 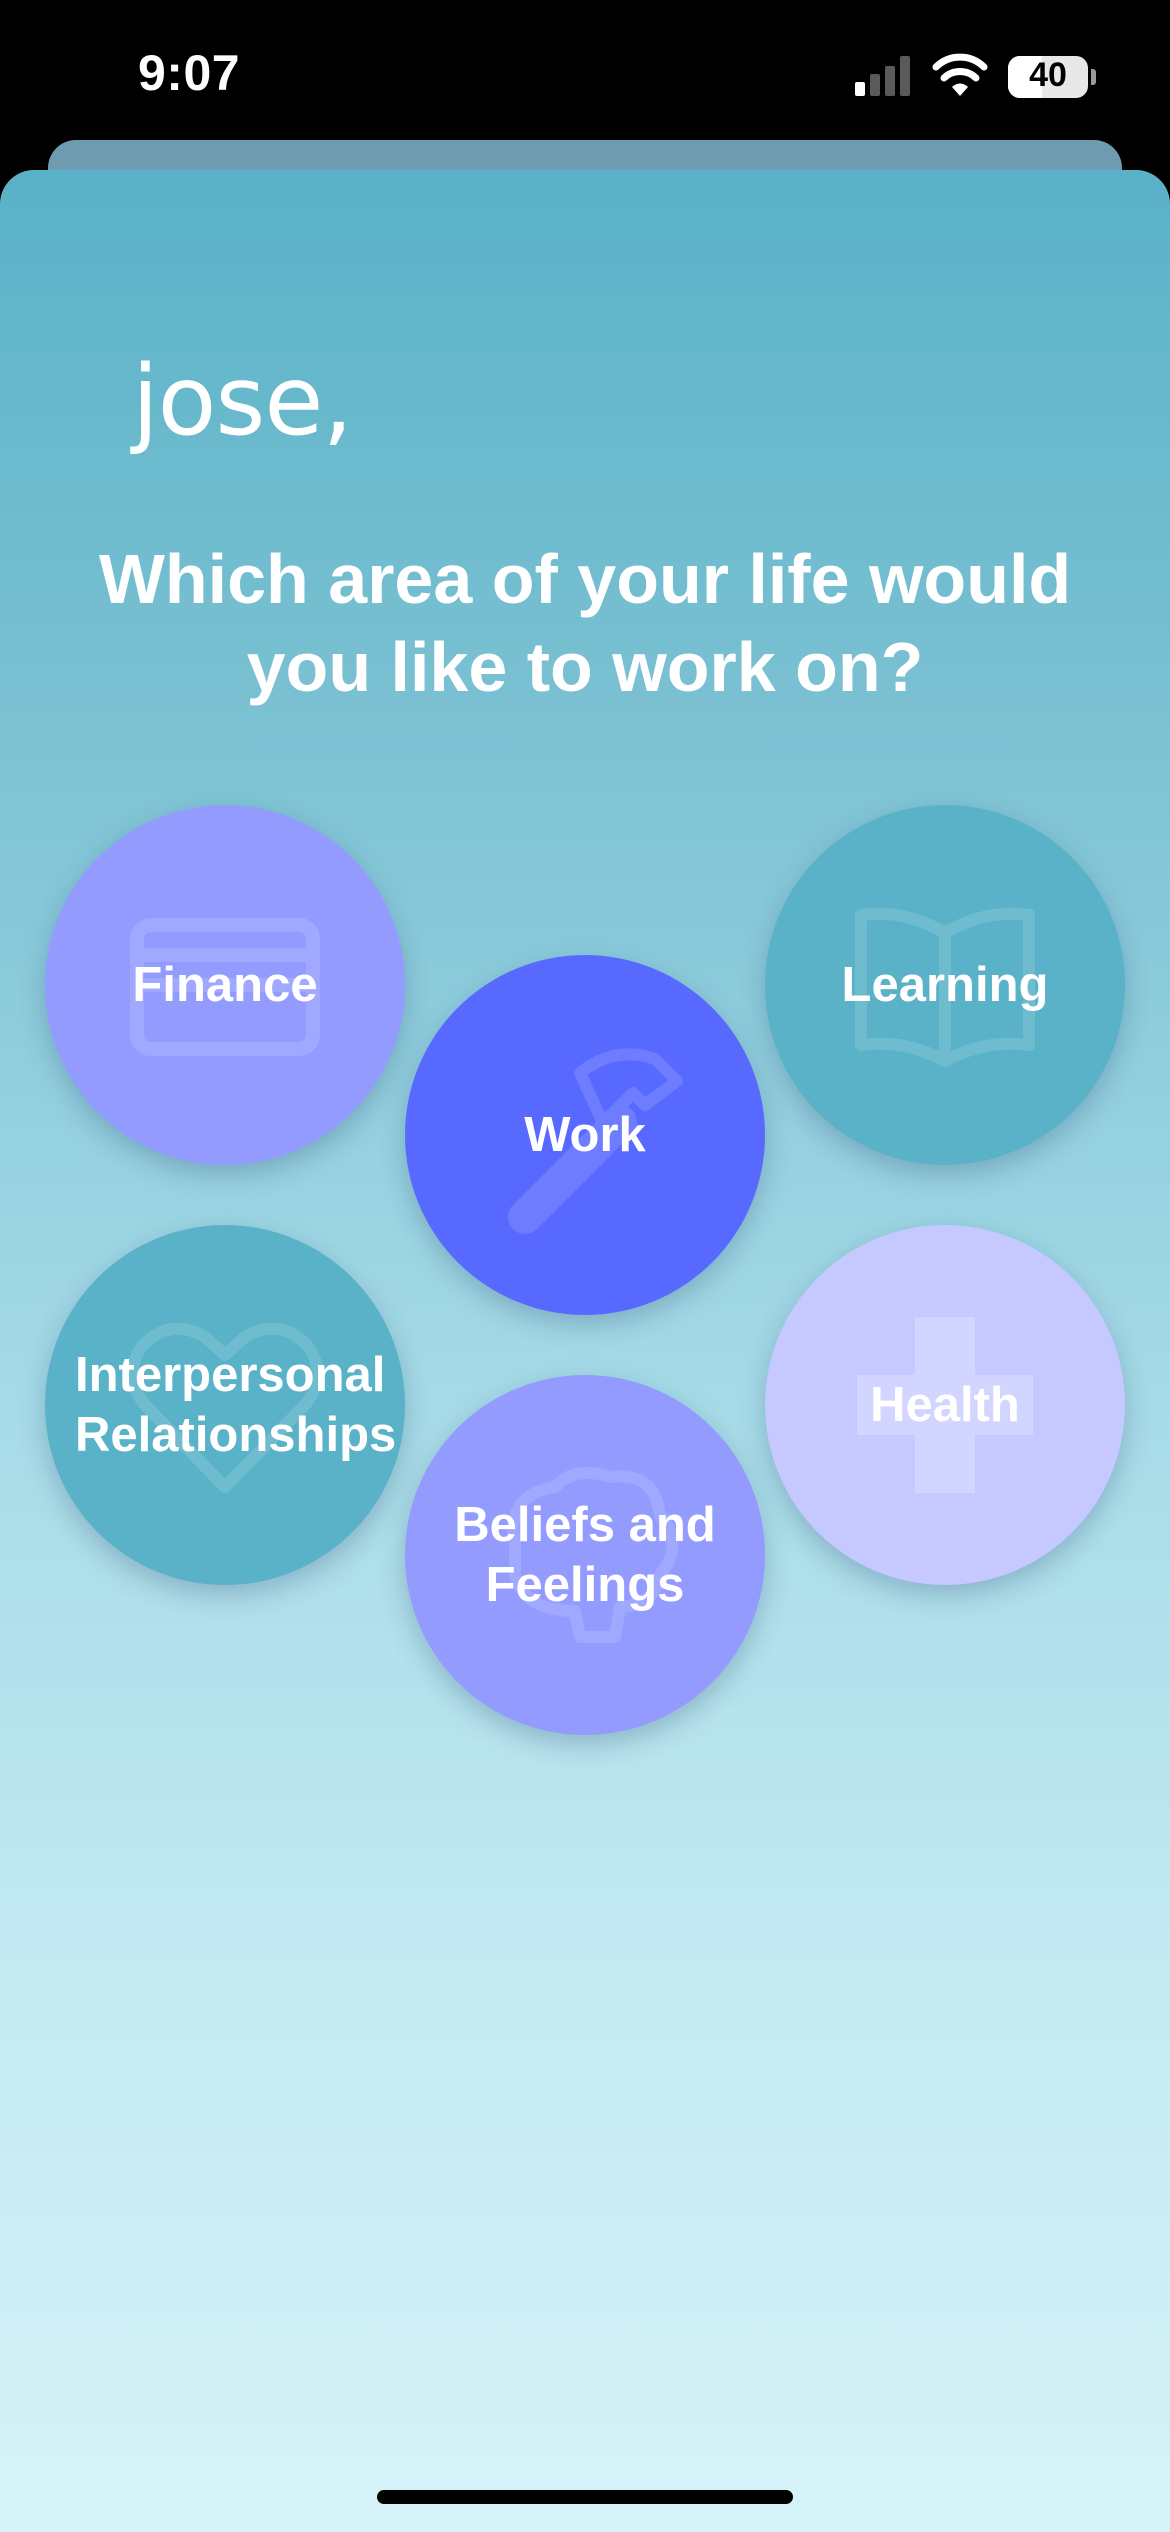 I want to click on area-health-button: Health, so click(x=945, y=1405).